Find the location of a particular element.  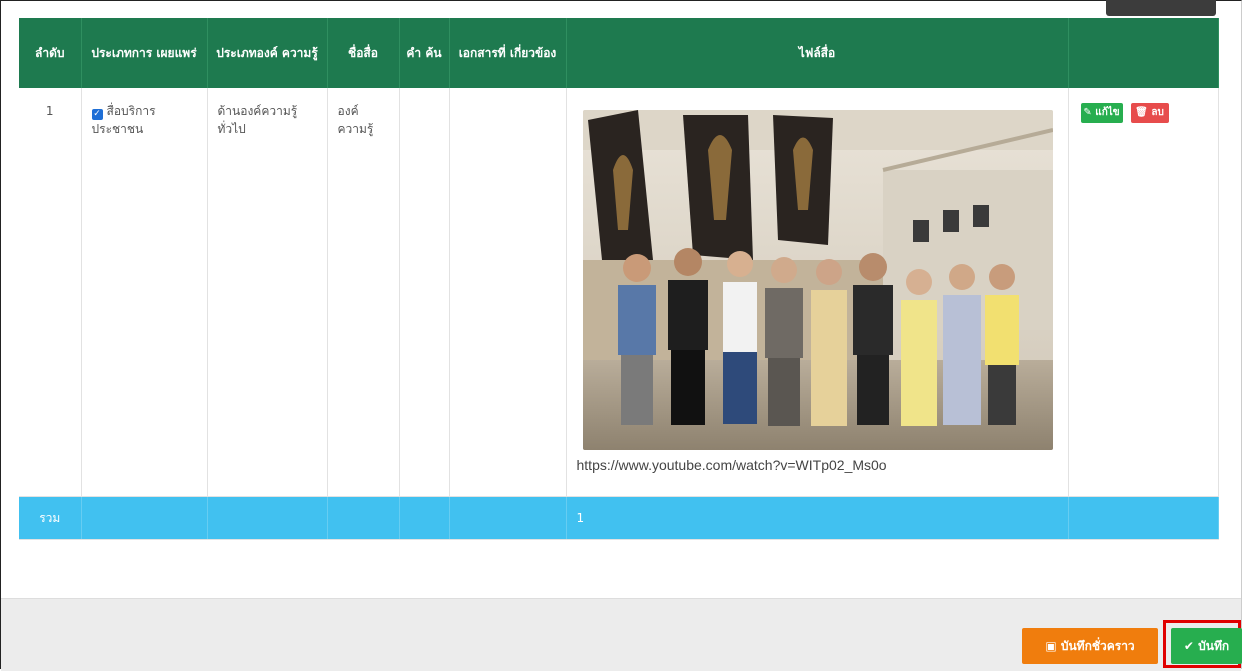

edit-label: แก้ไข is located at coordinates (1107, 112).